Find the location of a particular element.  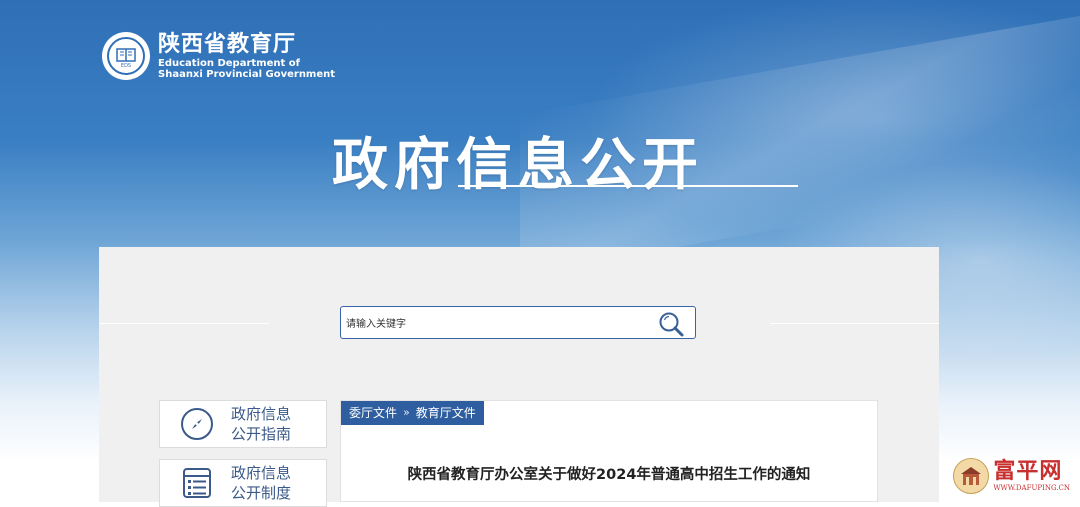

sidebar-item-label: 政府信息 公开指南 is located at coordinates (261, 424).